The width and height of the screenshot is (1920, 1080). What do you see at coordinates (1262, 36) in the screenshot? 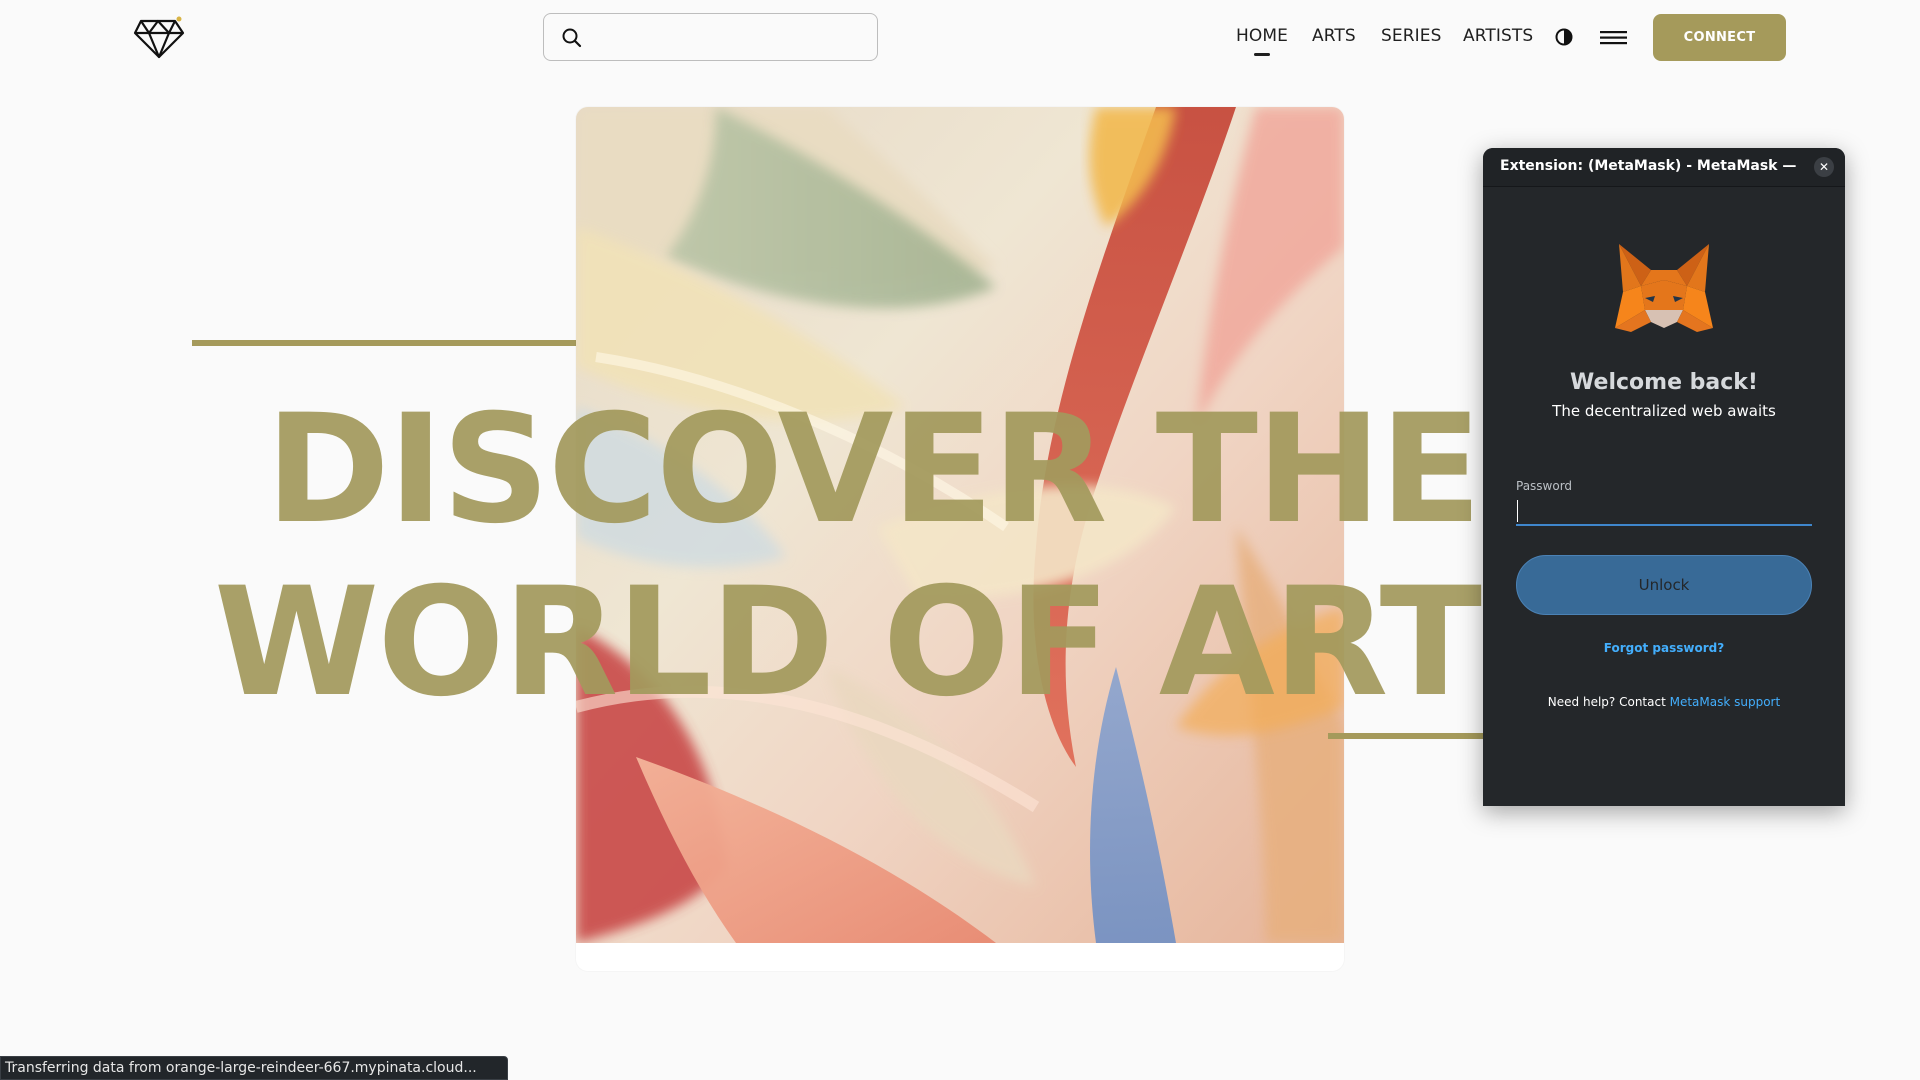
I see `nav-home: HOME` at bounding box center [1262, 36].